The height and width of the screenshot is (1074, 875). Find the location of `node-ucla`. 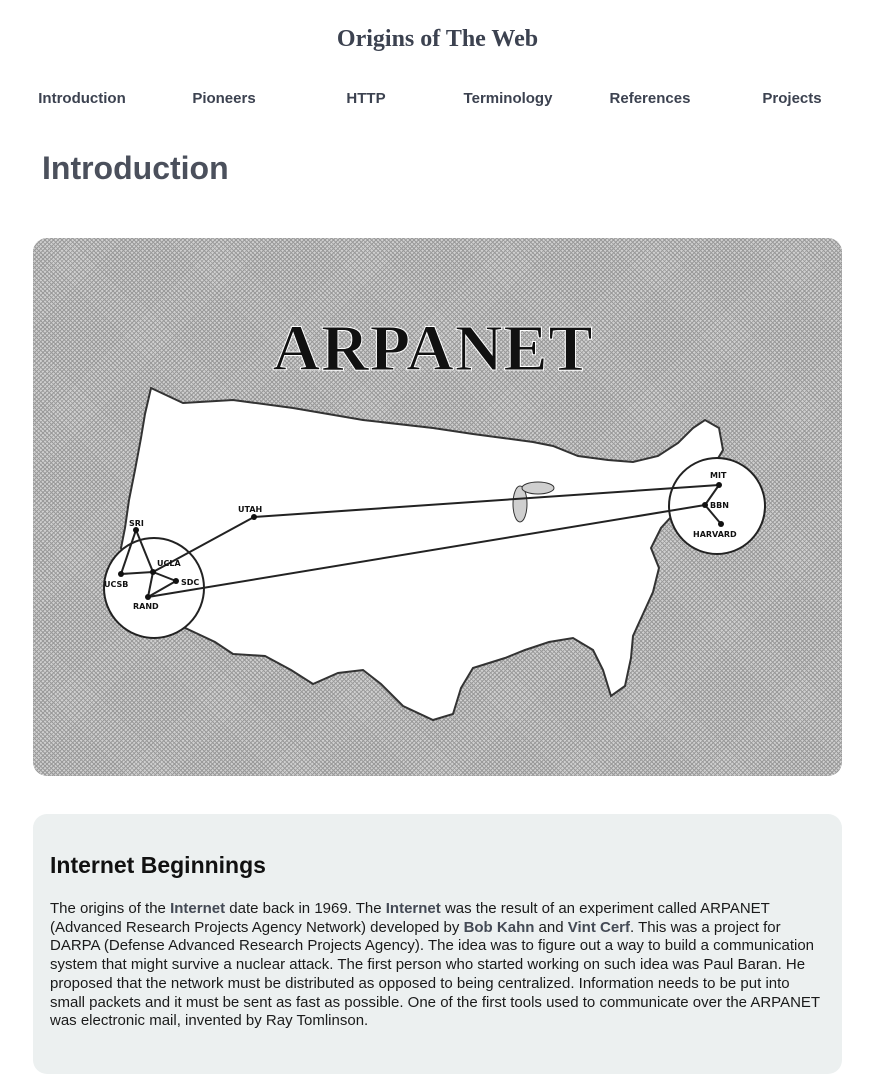

node-ucla is located at coordinates (153, 572).